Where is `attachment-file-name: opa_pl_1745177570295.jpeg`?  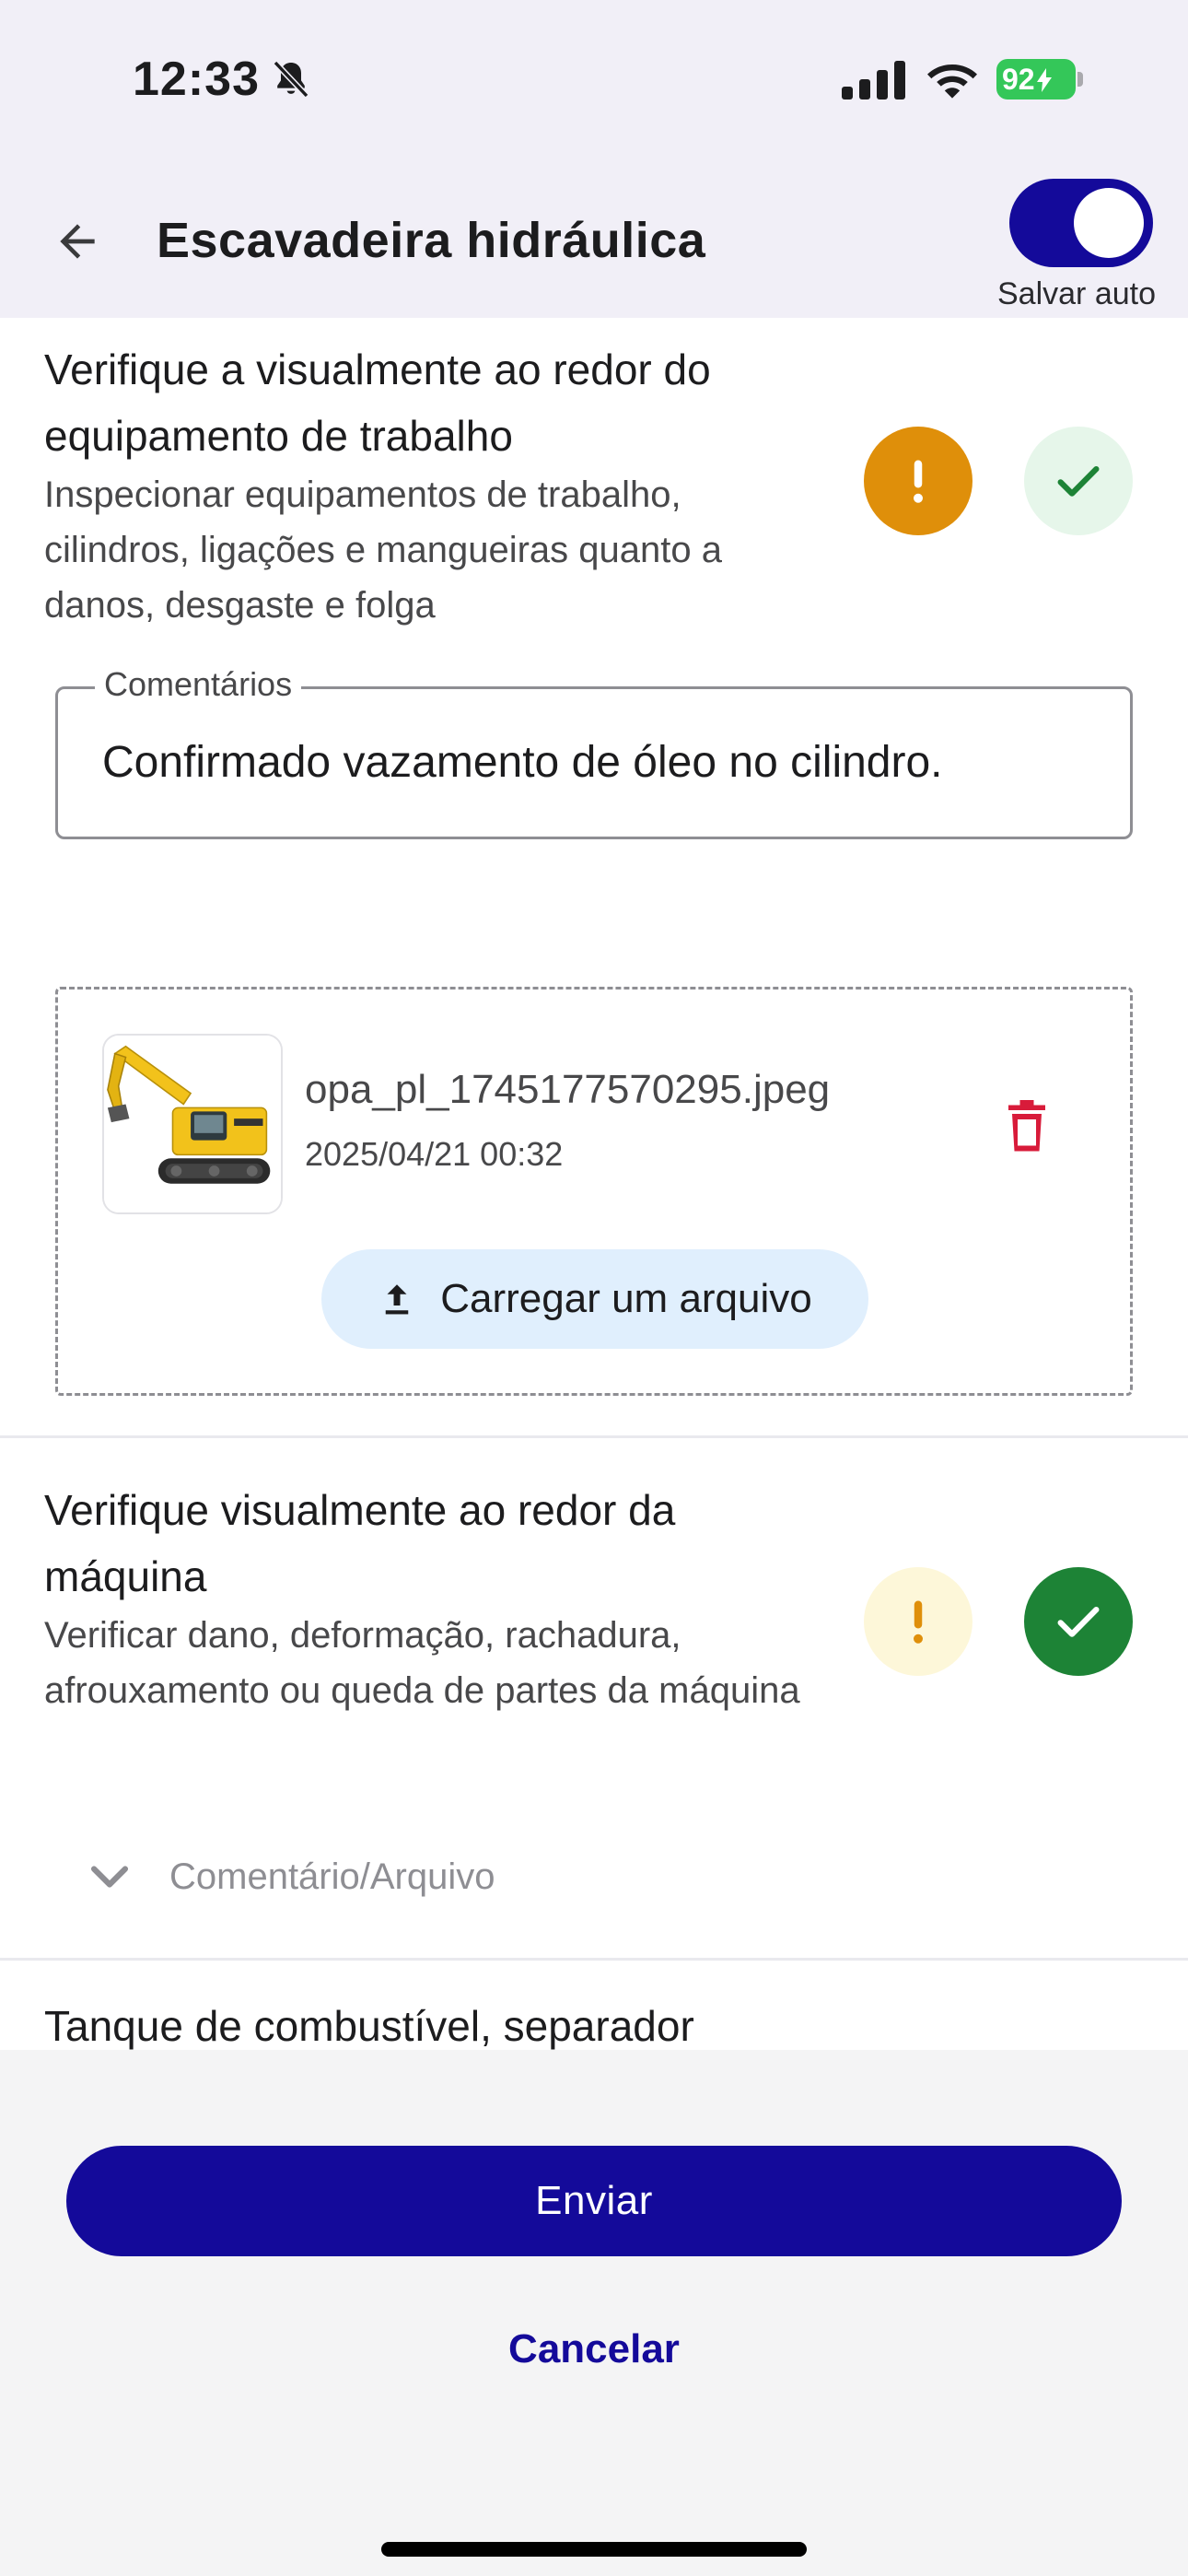
attachment-file-name: opa_pl_1745177570295.jpeg is located at coordinates (568, 1089).